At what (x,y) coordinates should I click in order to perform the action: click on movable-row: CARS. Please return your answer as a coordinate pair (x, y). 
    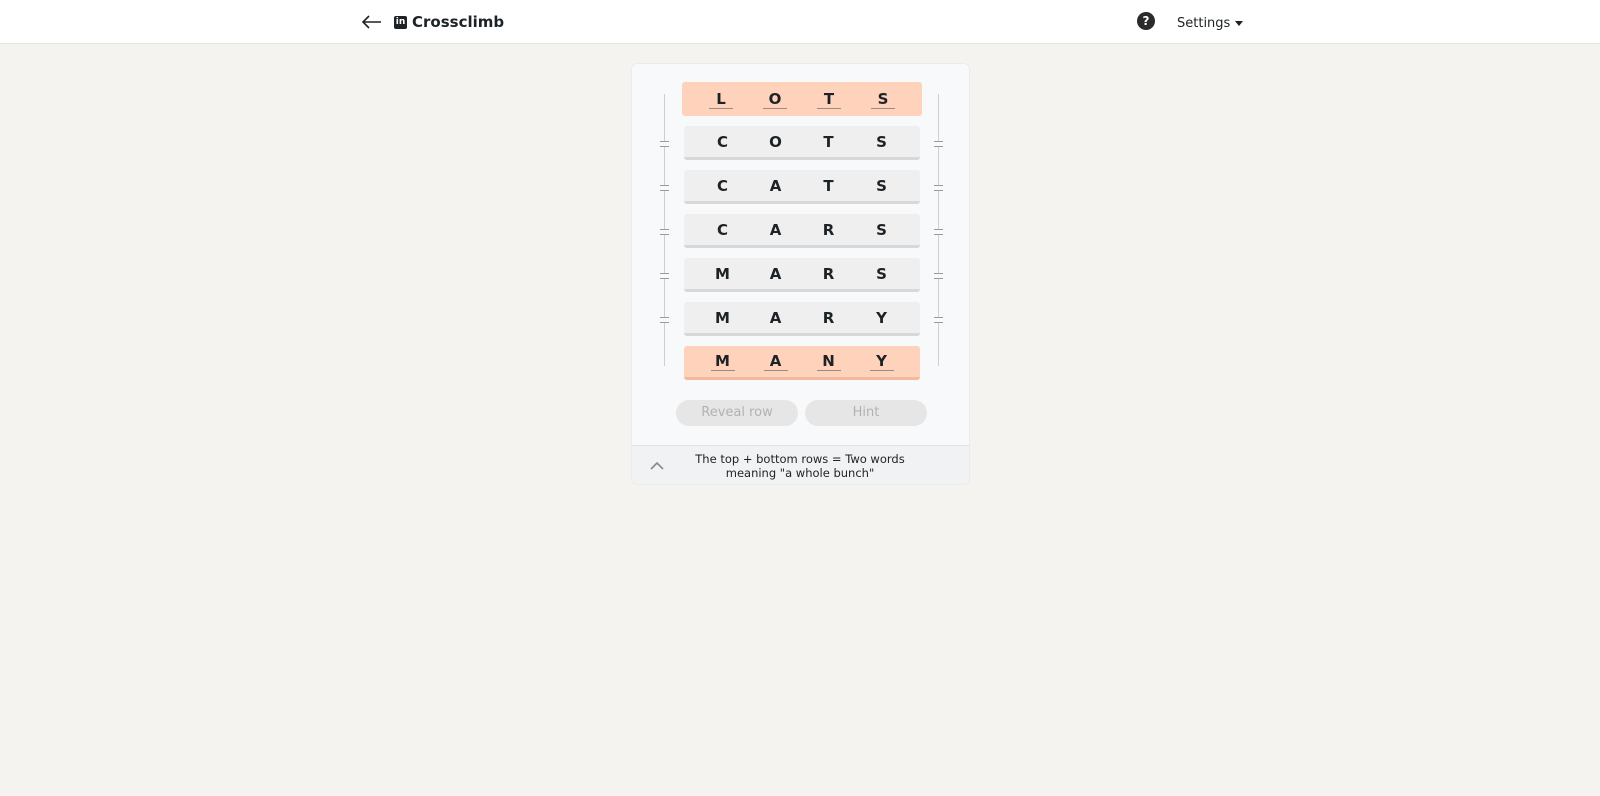
    Looking at the image, I should click on (802, 231).